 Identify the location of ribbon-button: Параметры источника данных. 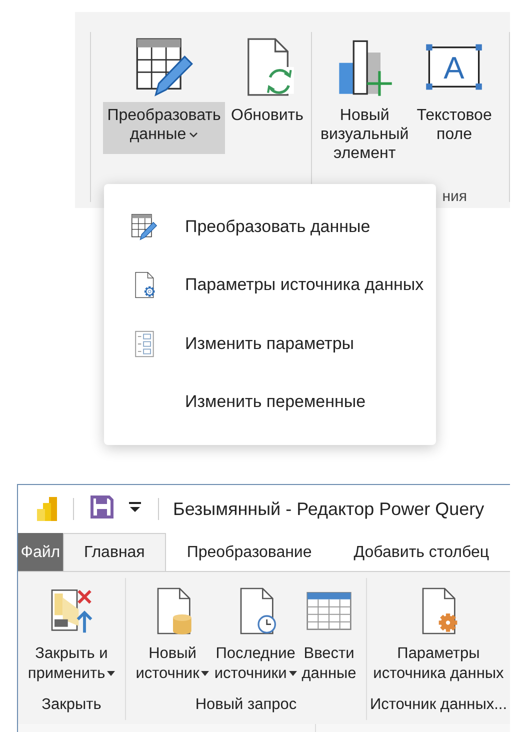
(438, 635).